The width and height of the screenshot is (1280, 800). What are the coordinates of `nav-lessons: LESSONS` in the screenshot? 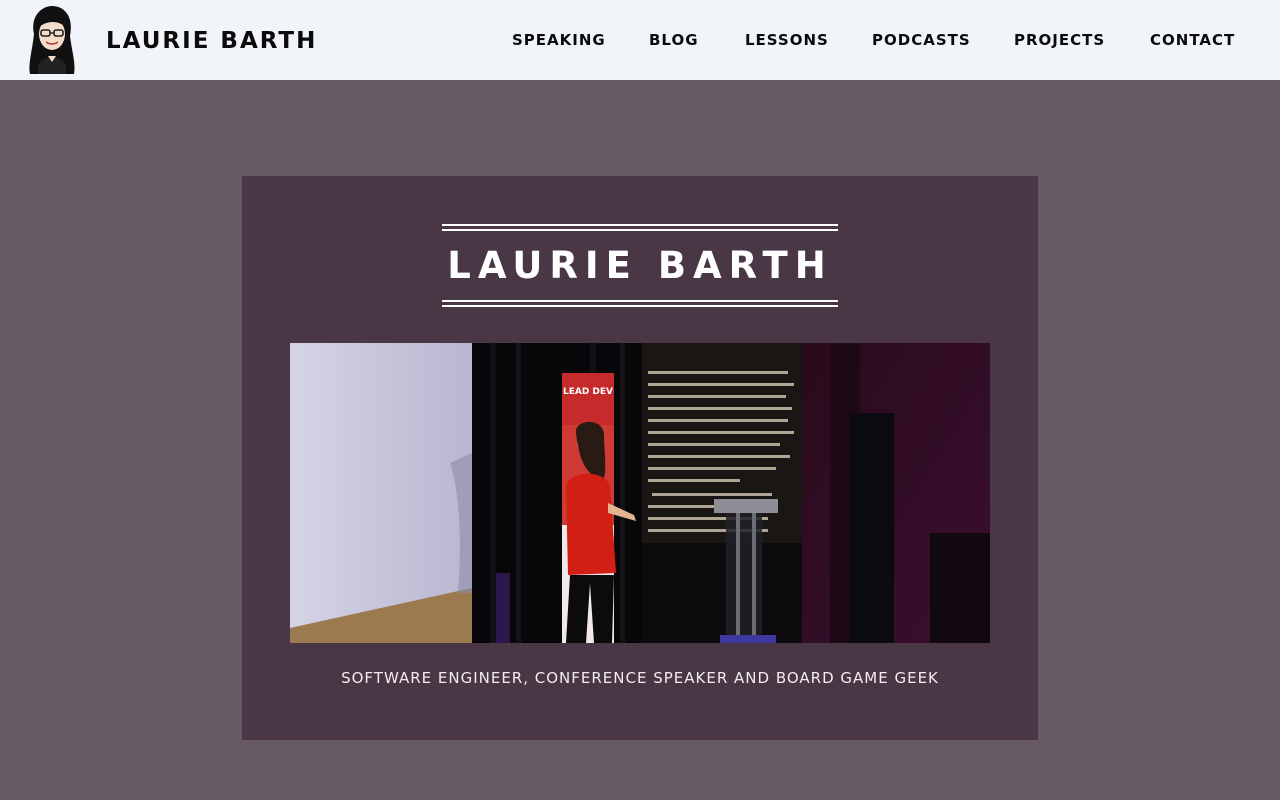 It's located at (787, 40).